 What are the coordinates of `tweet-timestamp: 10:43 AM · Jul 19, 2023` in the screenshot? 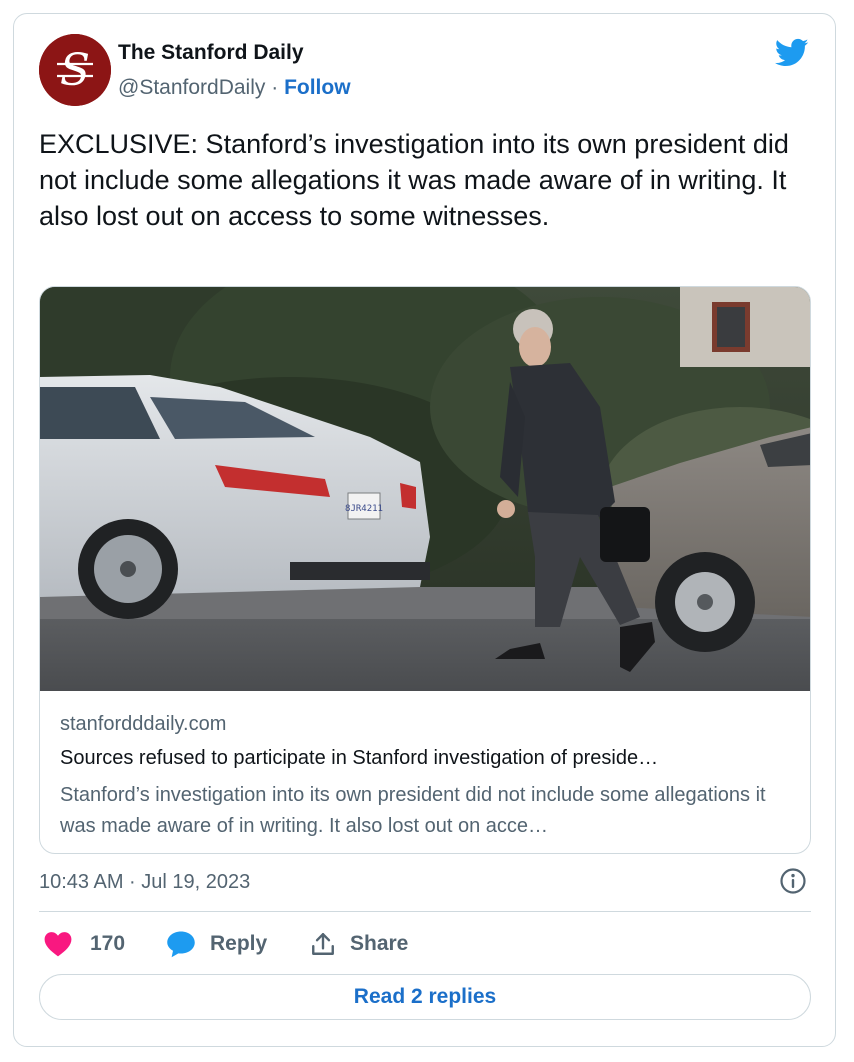 It's located at (144, 882).